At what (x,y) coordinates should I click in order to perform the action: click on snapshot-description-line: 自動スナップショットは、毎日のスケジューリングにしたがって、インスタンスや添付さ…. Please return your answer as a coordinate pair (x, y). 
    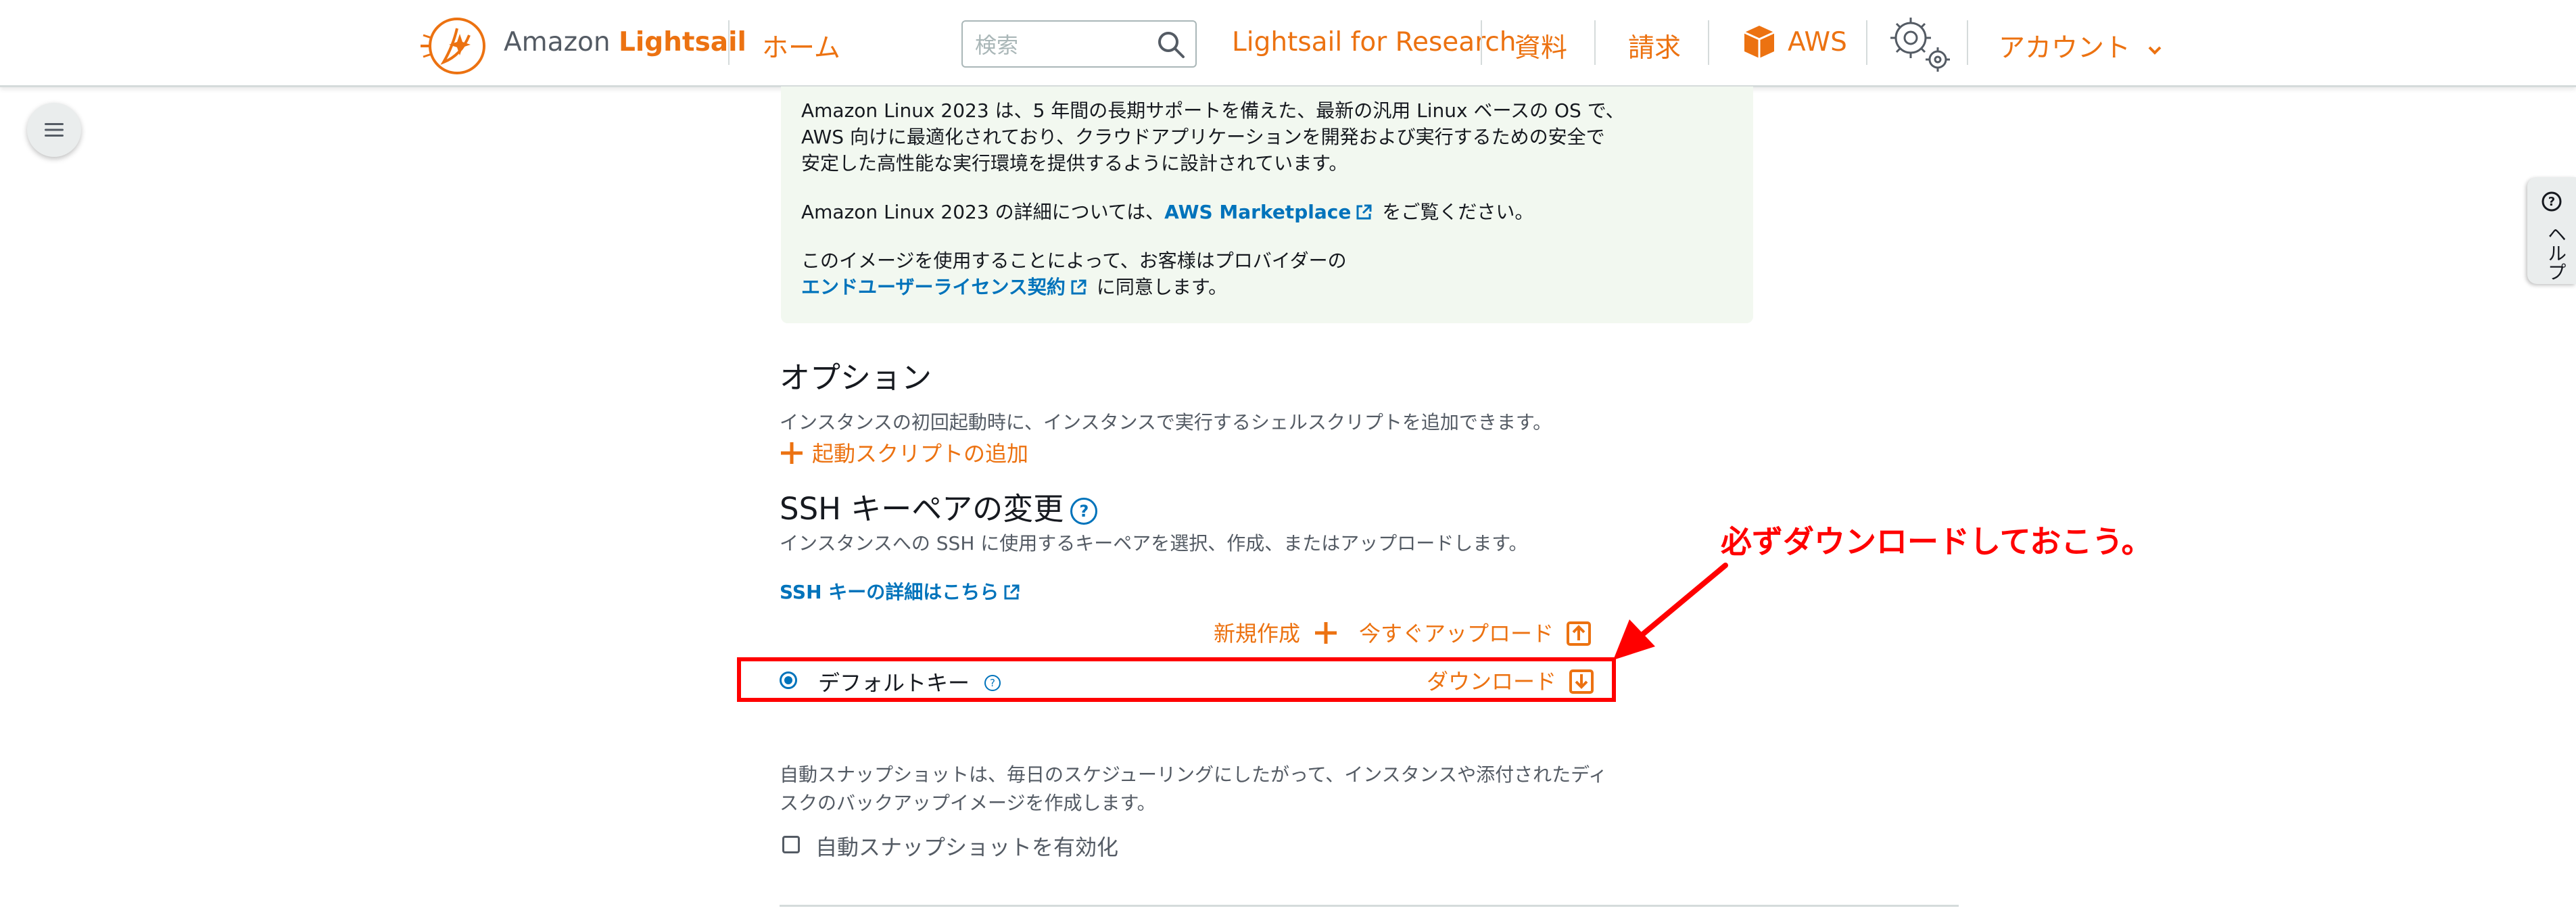
    Looking at the image, I should click on (1194, 774).